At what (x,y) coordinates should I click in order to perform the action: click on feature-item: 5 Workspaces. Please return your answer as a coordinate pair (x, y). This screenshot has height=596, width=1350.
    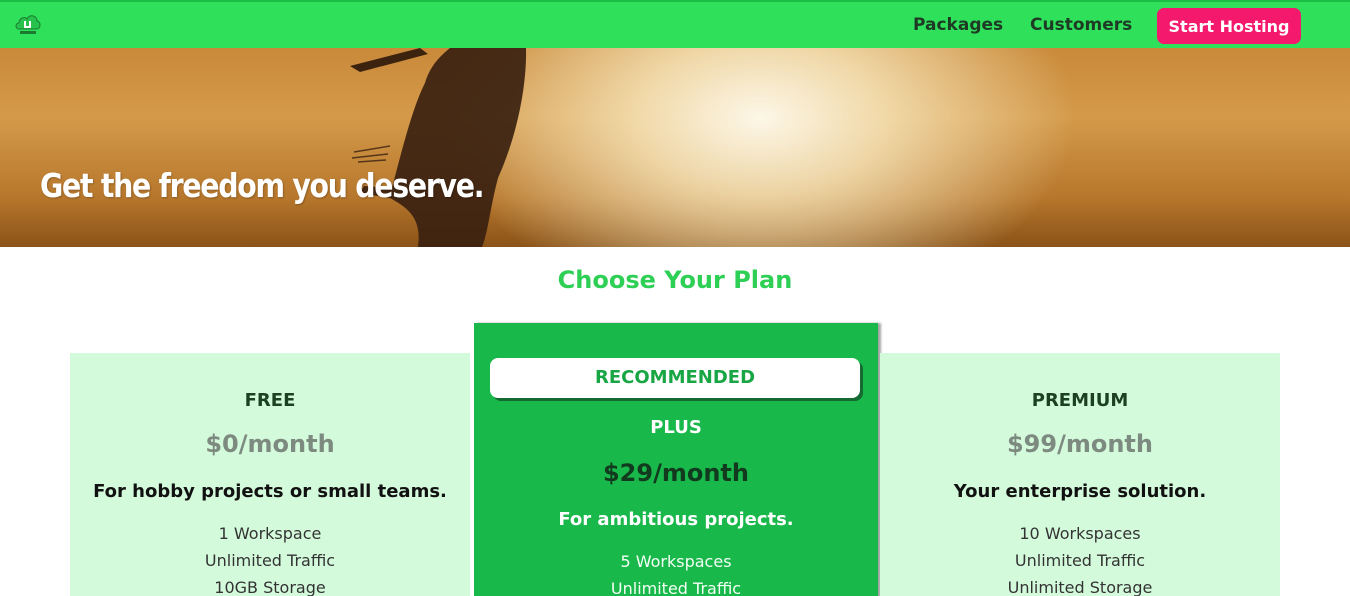
    Looking at the image, I should click on (676, 561).